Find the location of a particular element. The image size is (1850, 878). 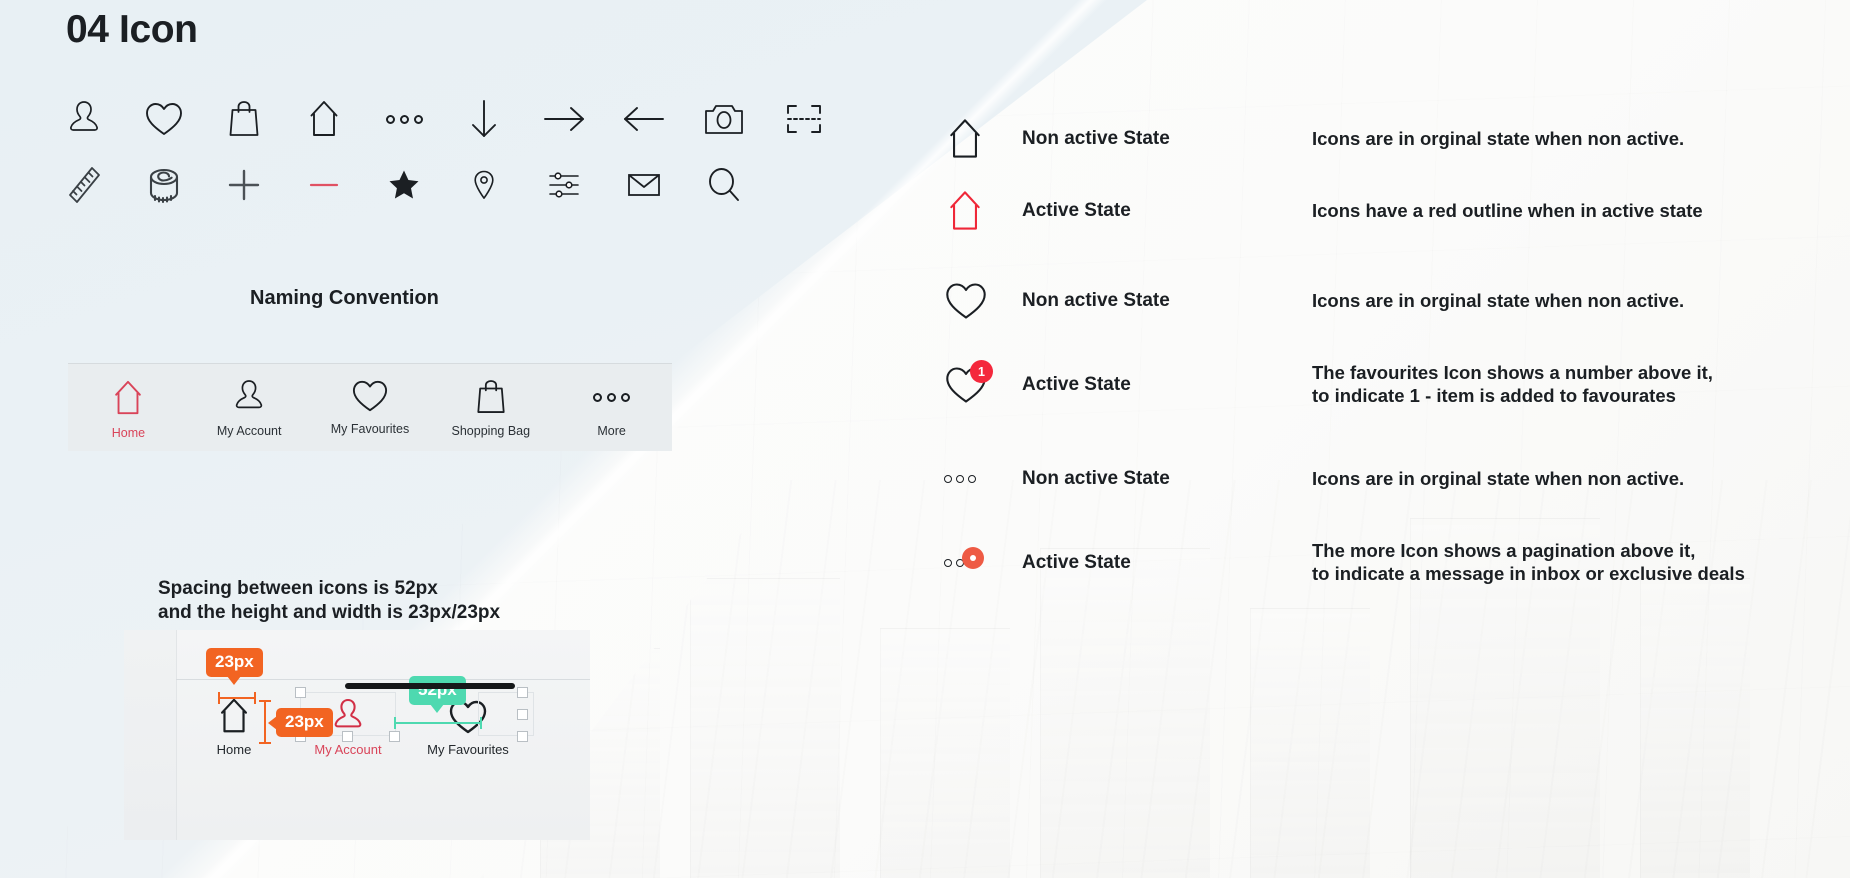

tab-my-favourites-label: My Favourites is located at coordinates (370, 429).